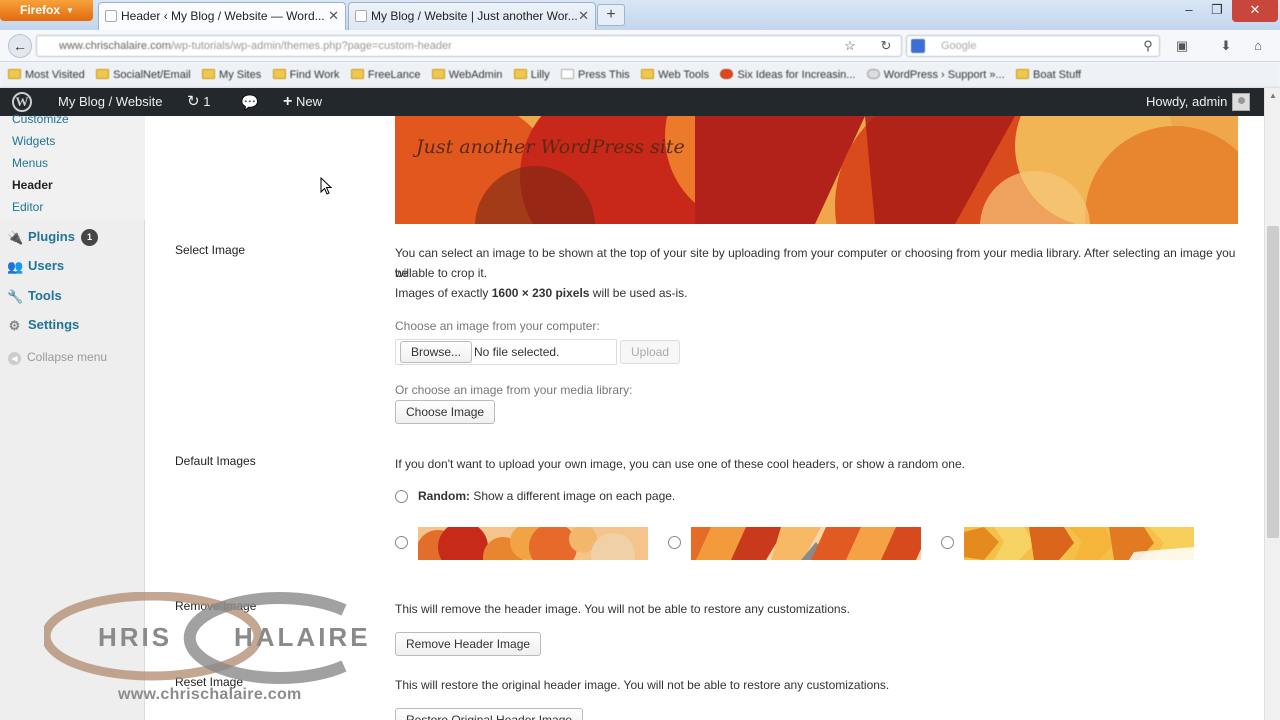 Image resolution: width=1280 pixels, height=720 pixels. Describe the element at coordinates (1217, 11) in the screenshot. I see `restore-window-button: ❐` at that location.